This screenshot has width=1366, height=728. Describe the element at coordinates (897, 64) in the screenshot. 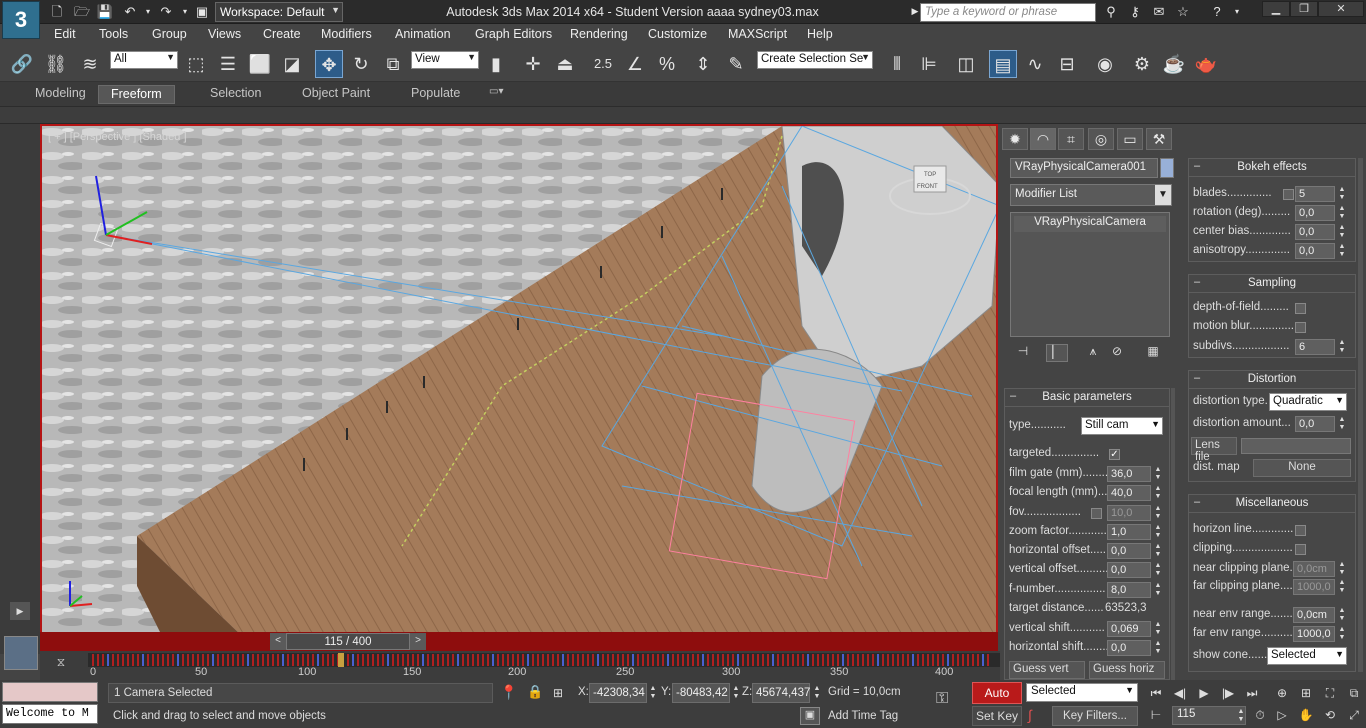

I see `mirror-icon: ⫴` at that location.